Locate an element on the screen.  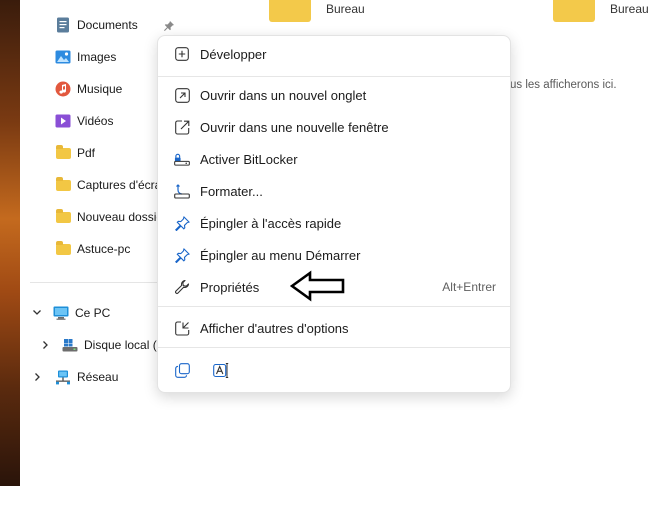
music-icon is located at coordinates (63, 89).